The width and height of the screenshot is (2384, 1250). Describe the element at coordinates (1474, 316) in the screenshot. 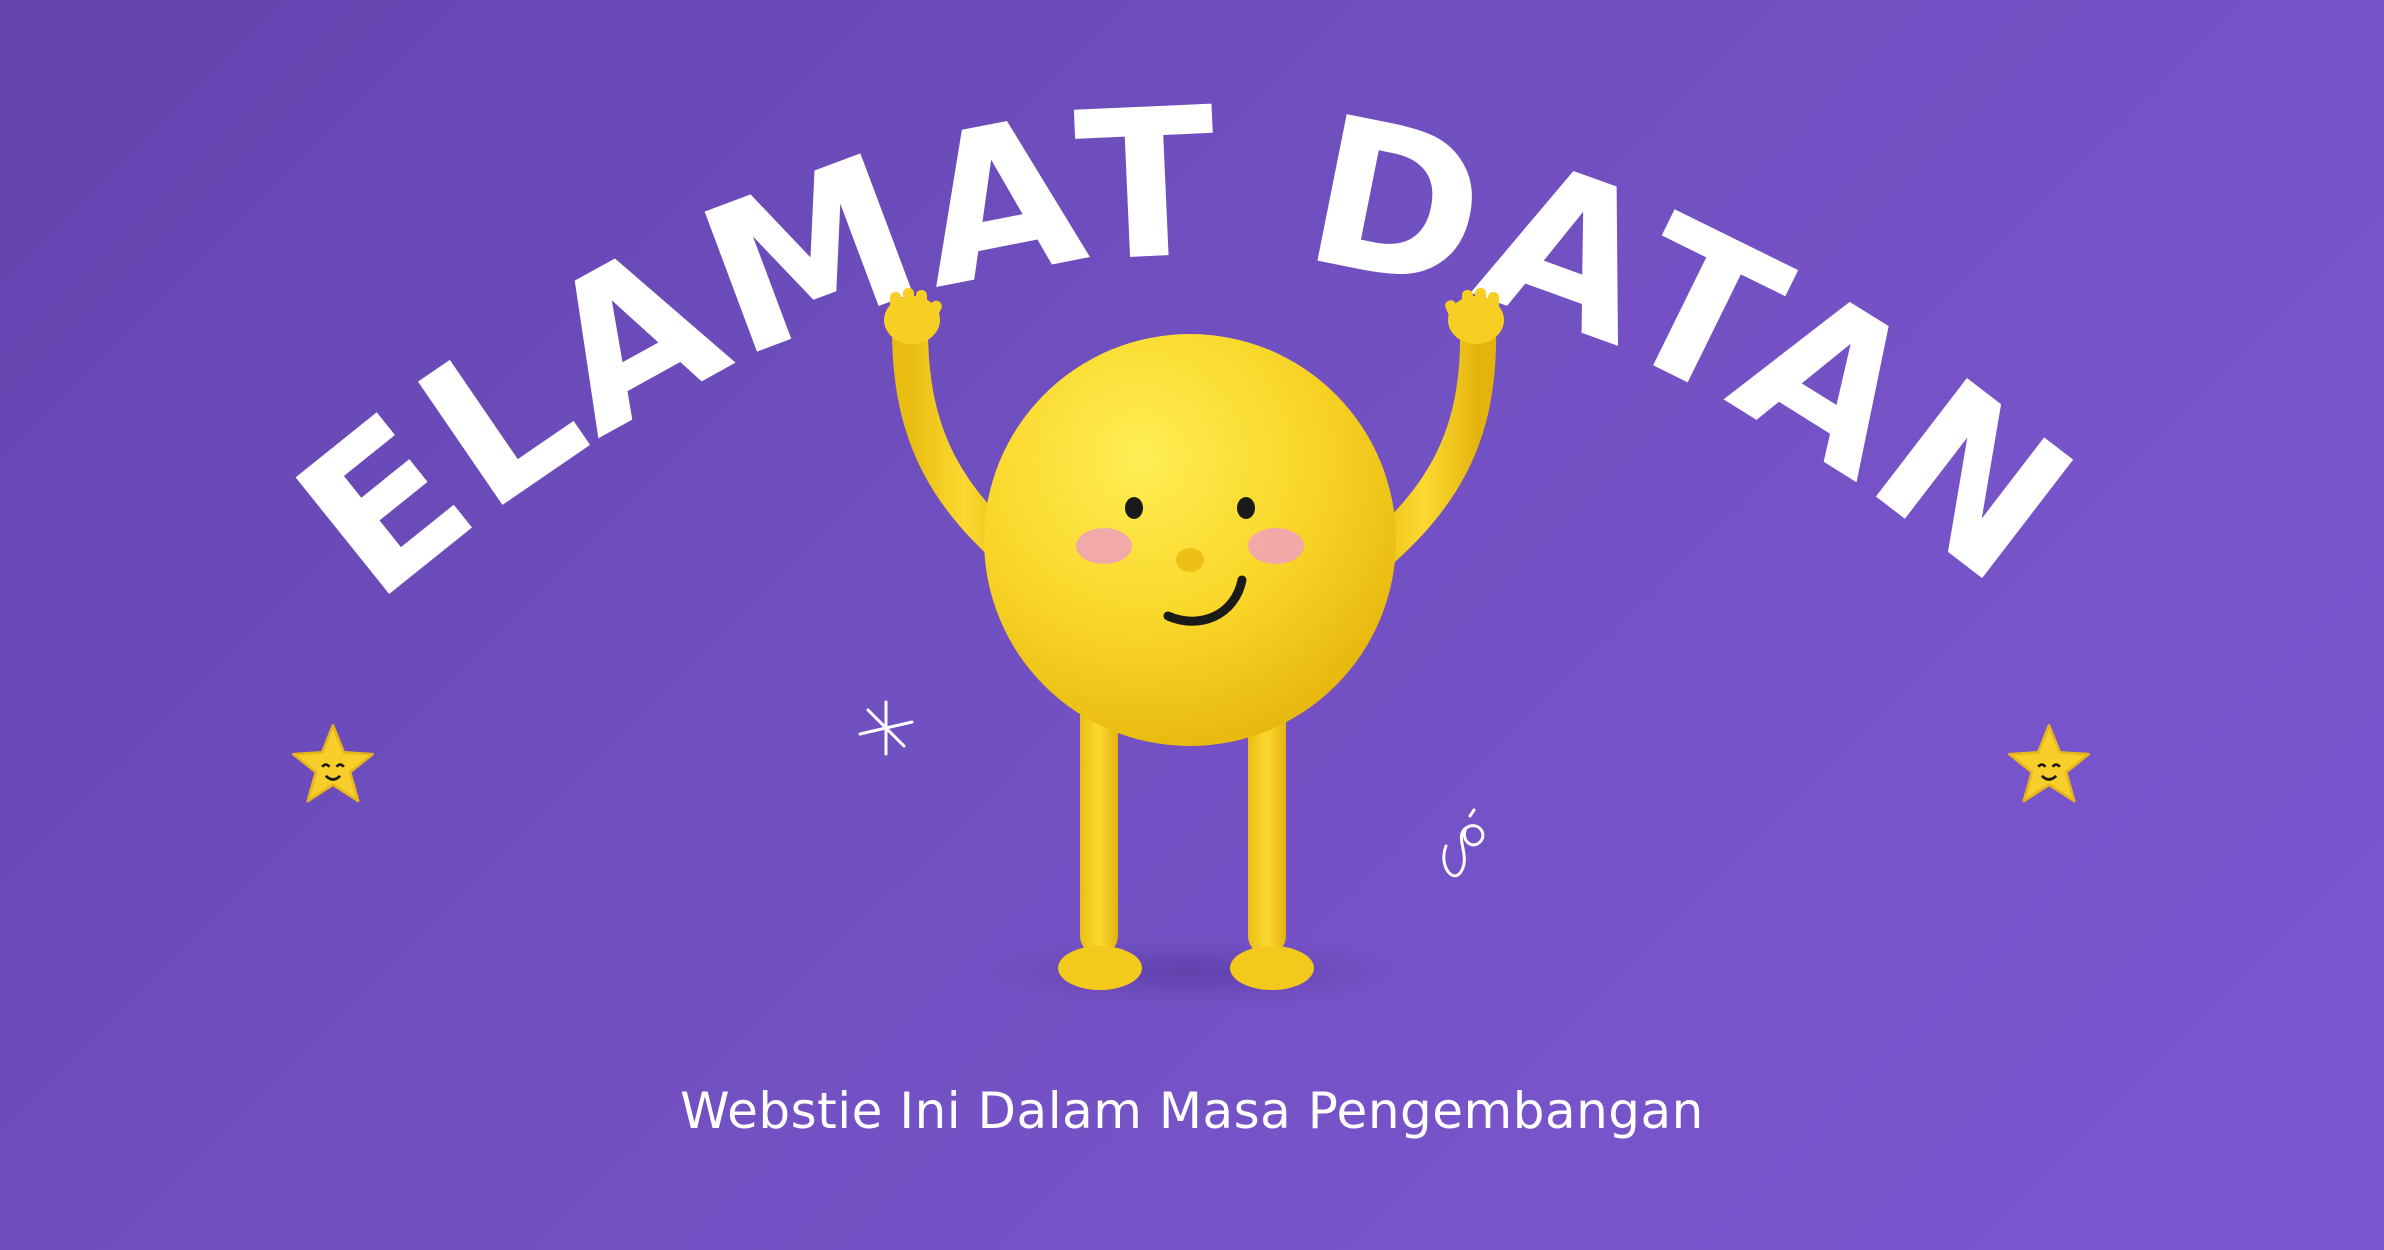

I see `mascot-right-hand` at that location.